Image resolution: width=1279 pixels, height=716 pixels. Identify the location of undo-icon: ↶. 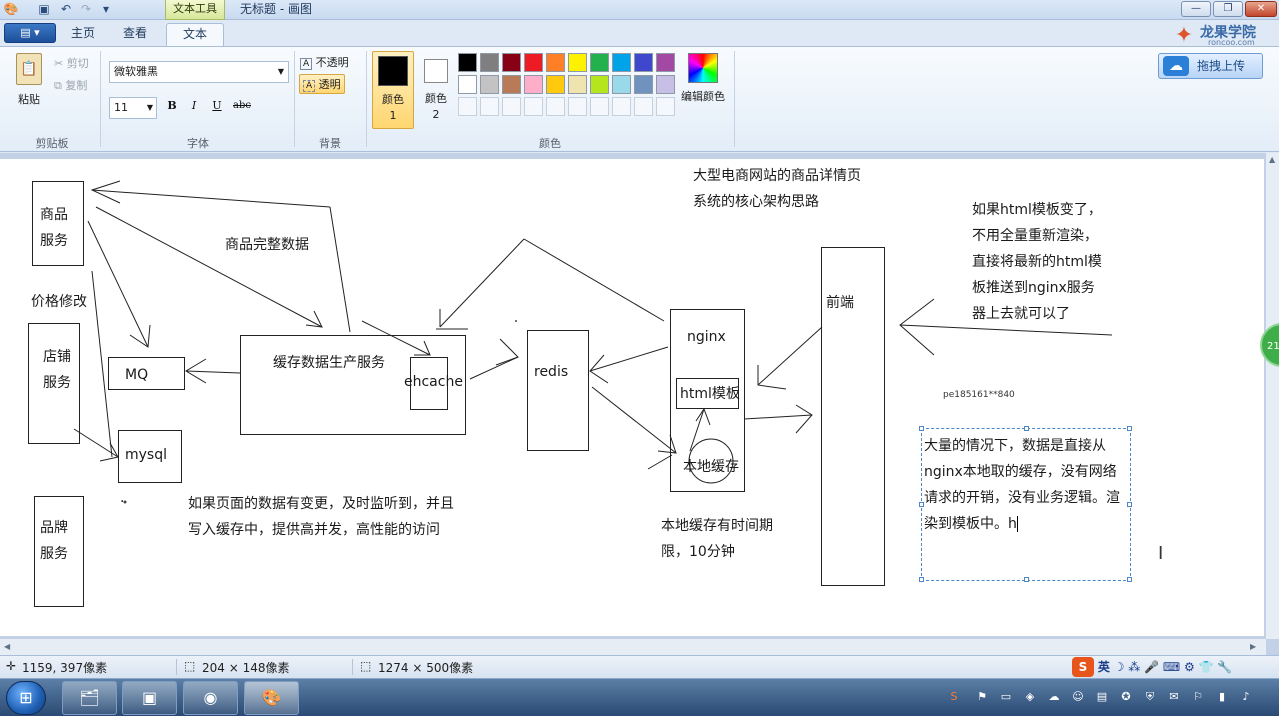
(66, 9).